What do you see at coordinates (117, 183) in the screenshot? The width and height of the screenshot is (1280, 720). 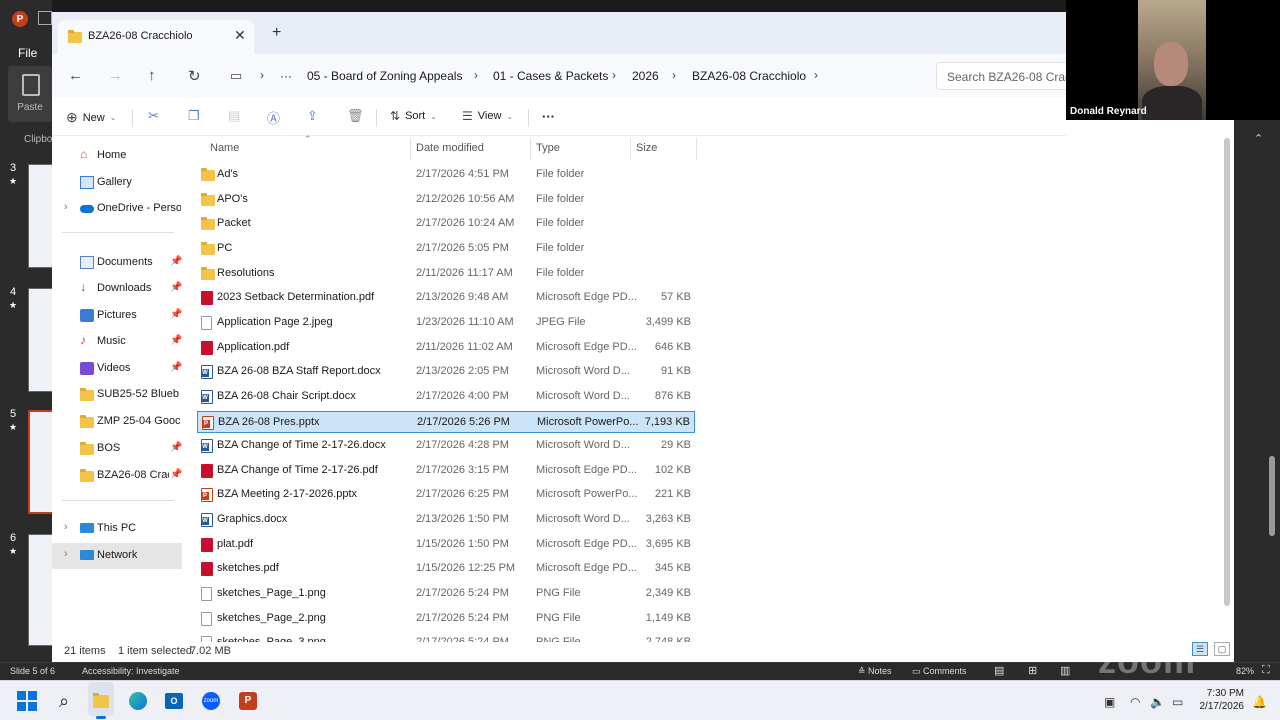 I see `sidebar-item-gallery: Gallery` at bounding box center [117, 183].